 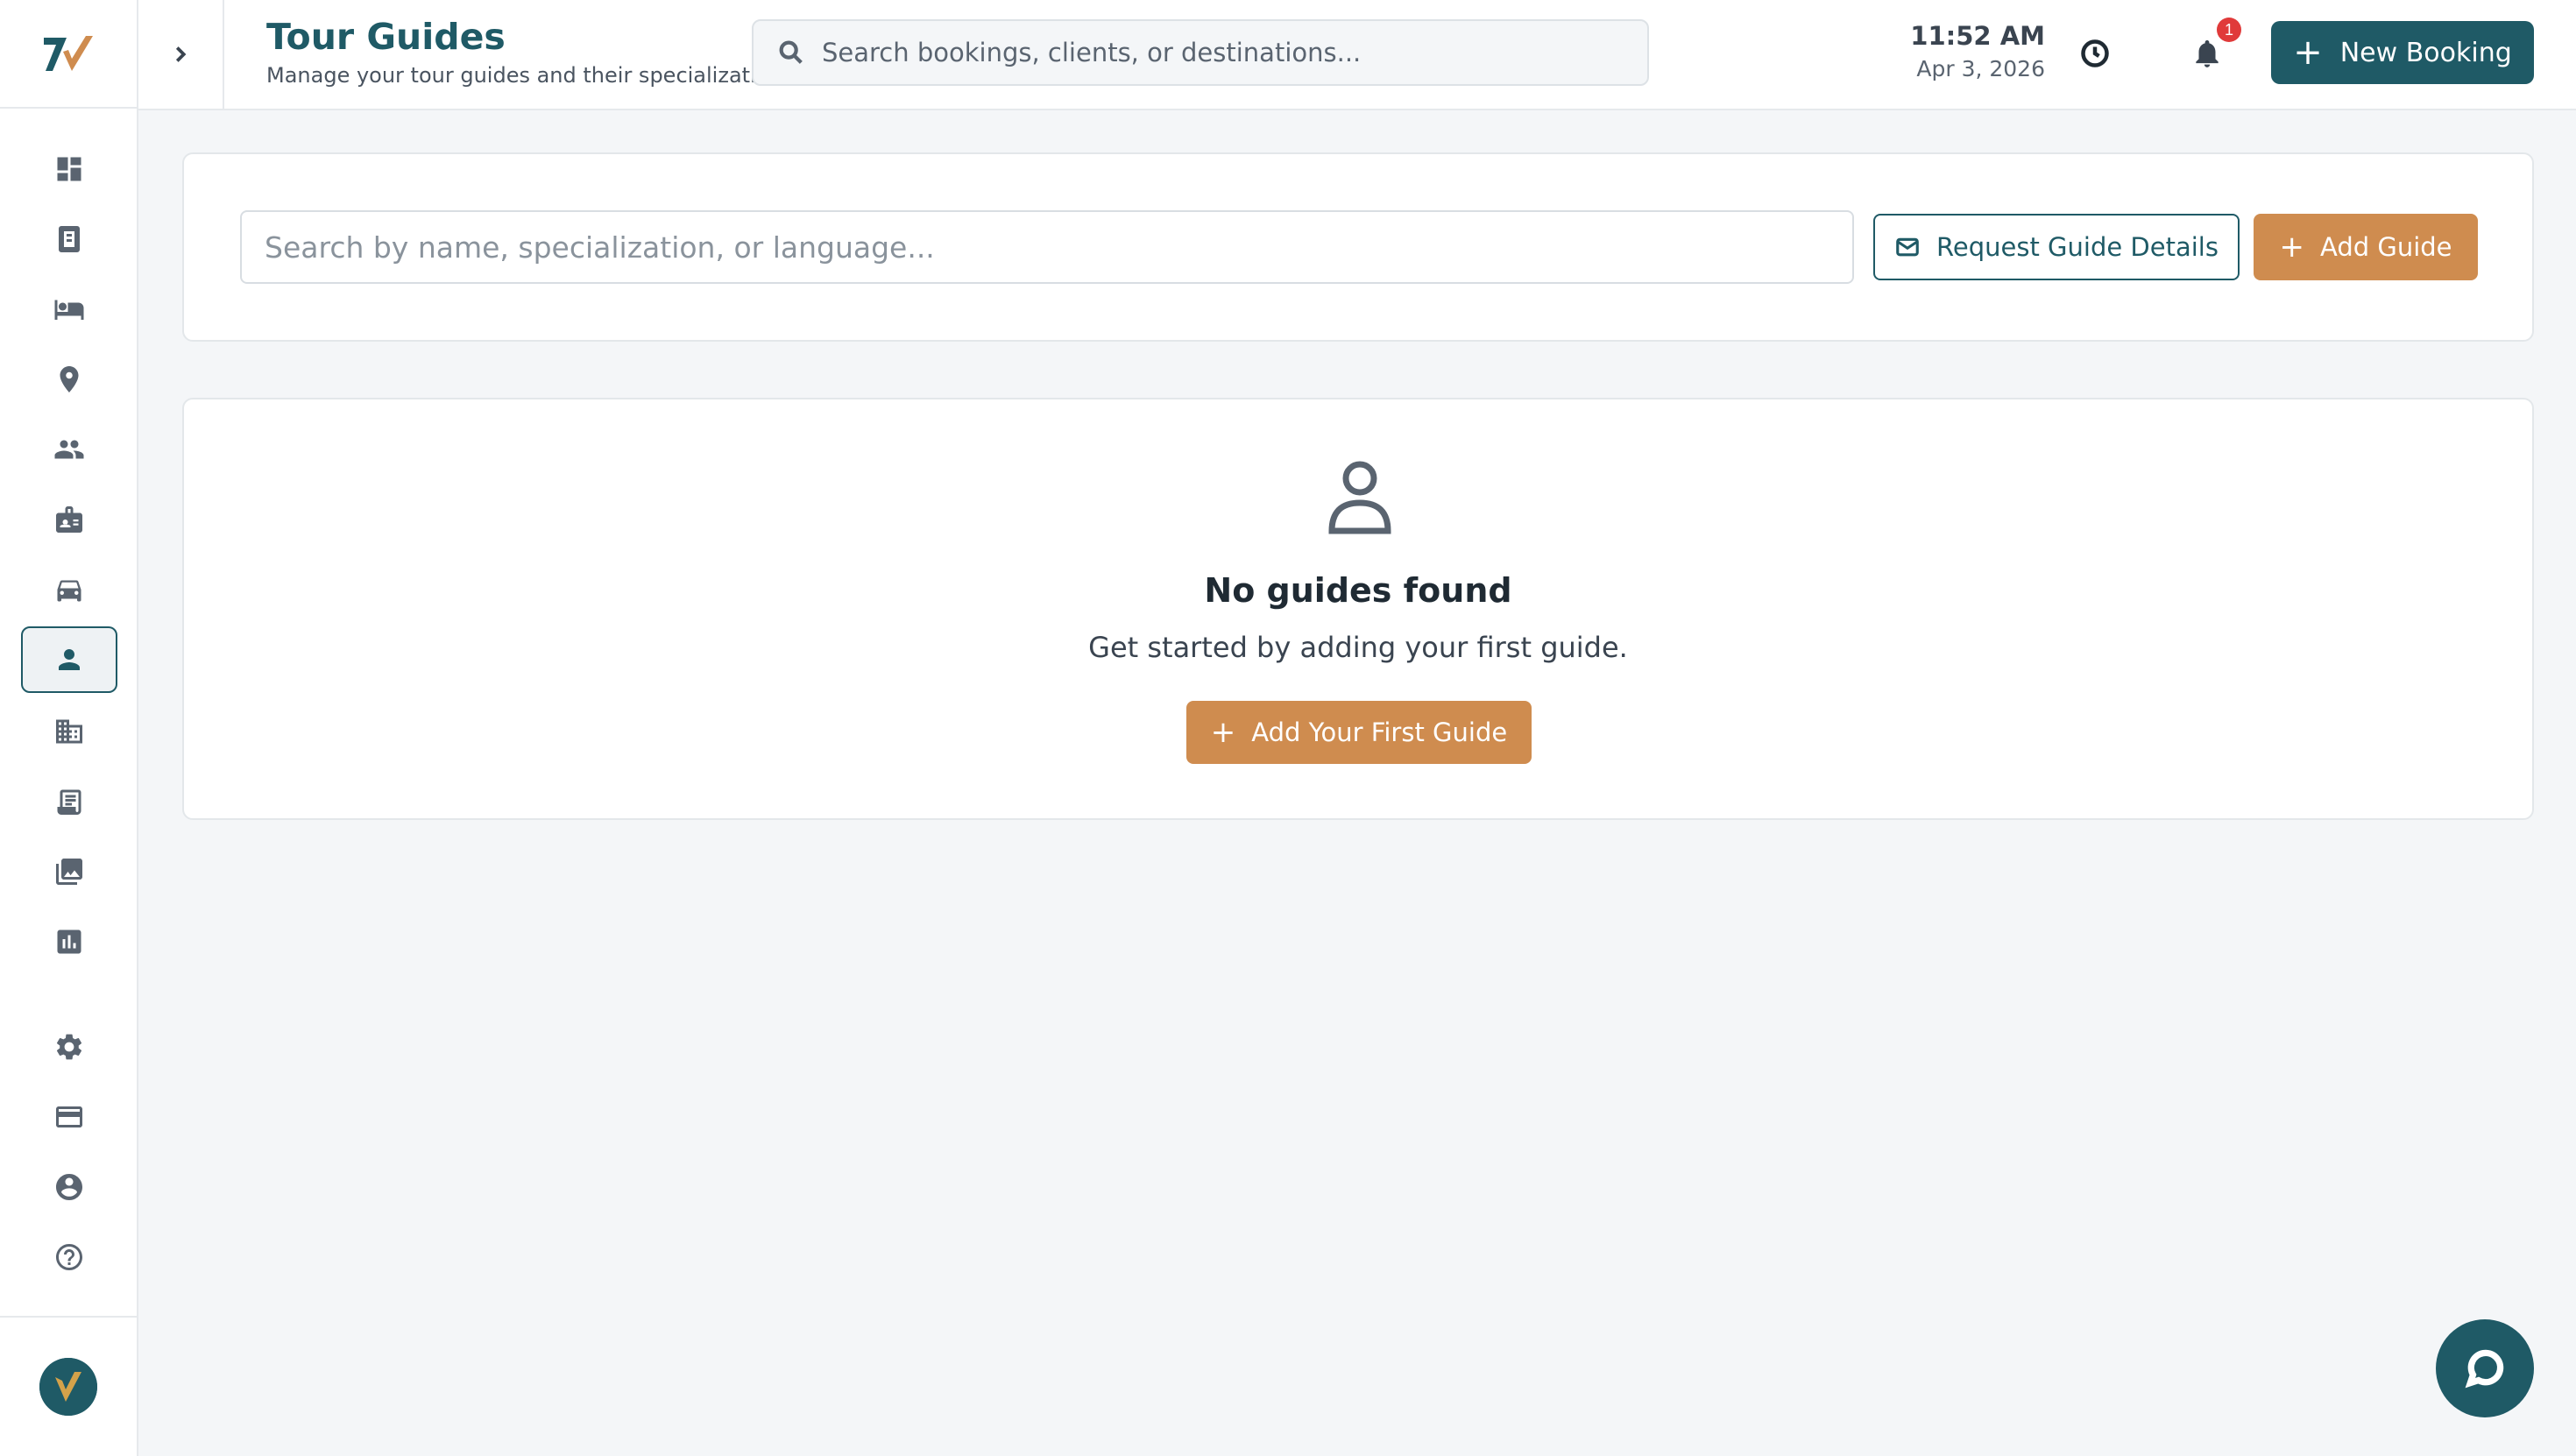 I want to click on dashboard-icon, so click(x=69, y=169).